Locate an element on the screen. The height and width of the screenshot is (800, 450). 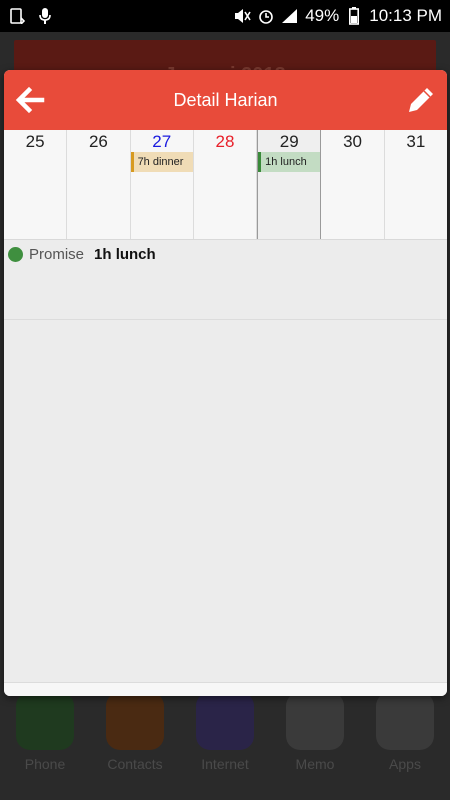
memo-icon is located at coordinates (315, 721).